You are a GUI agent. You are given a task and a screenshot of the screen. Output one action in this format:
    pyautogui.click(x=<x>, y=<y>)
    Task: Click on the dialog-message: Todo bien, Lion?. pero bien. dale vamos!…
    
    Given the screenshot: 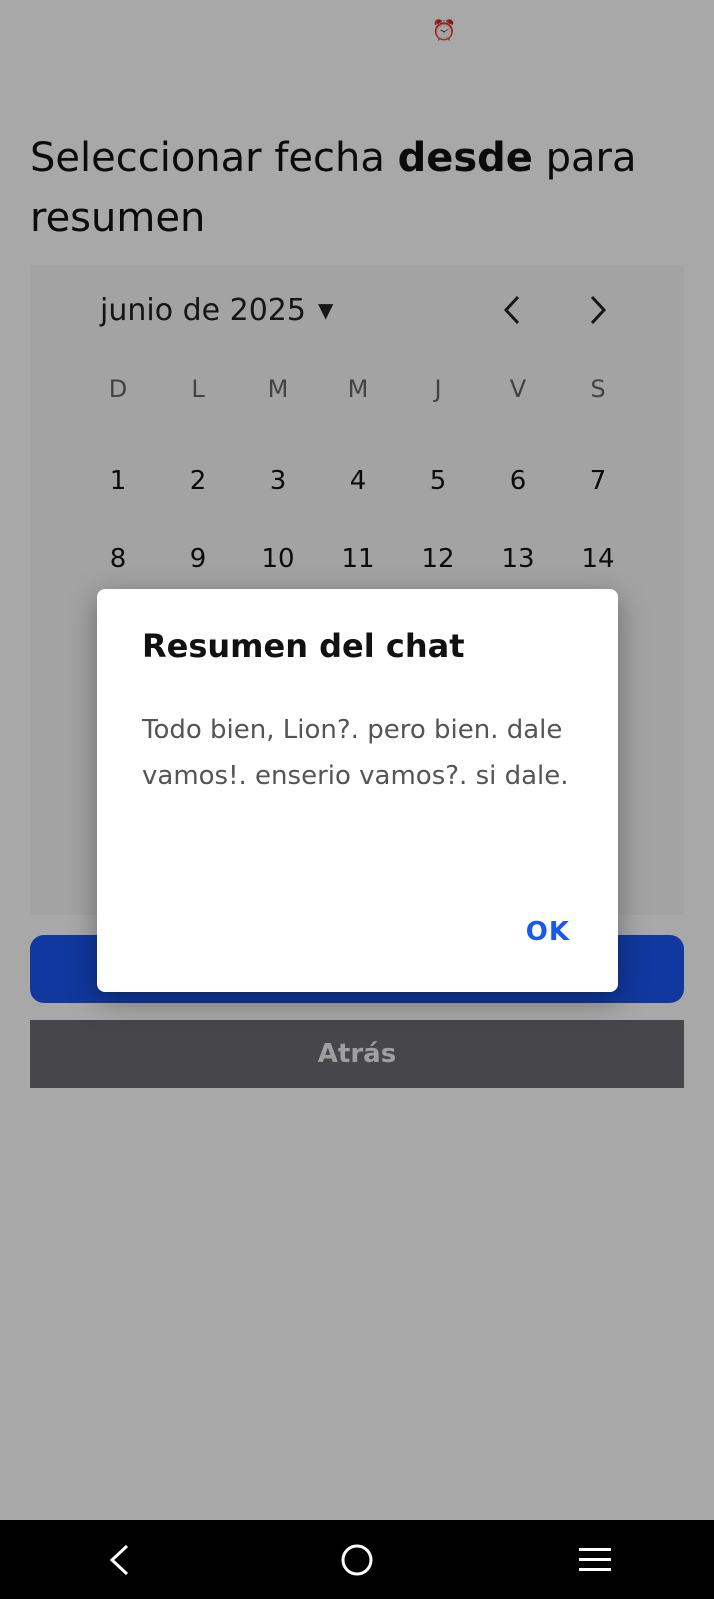 What is the action you would take?
    pyautogui.click(x=355, y=753)
    